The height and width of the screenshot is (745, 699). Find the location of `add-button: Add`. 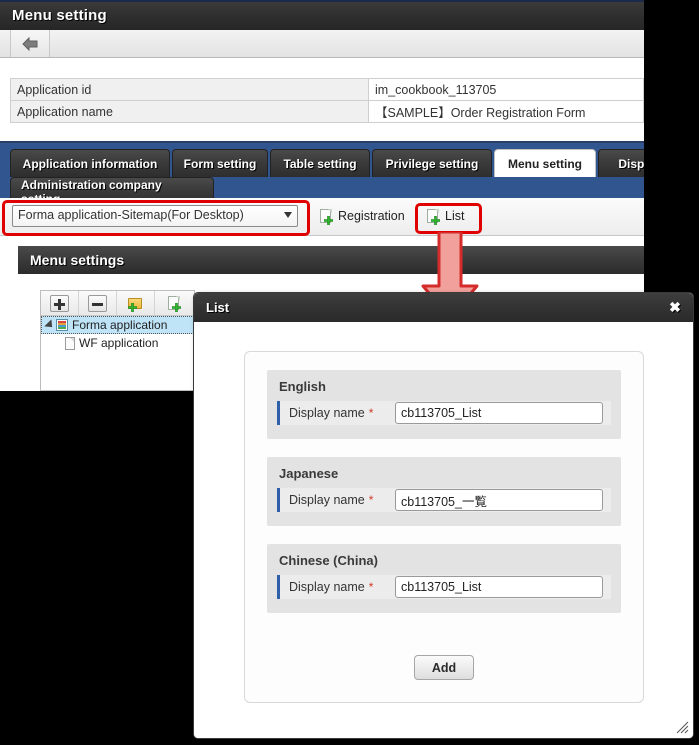

add-button: Add is located at coordinates (444, 667).